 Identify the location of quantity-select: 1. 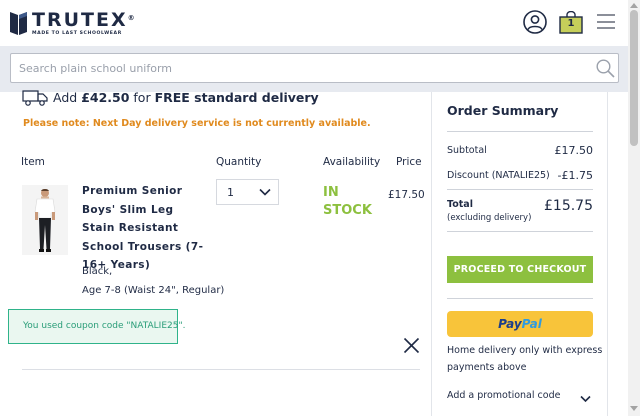
(247, 192).